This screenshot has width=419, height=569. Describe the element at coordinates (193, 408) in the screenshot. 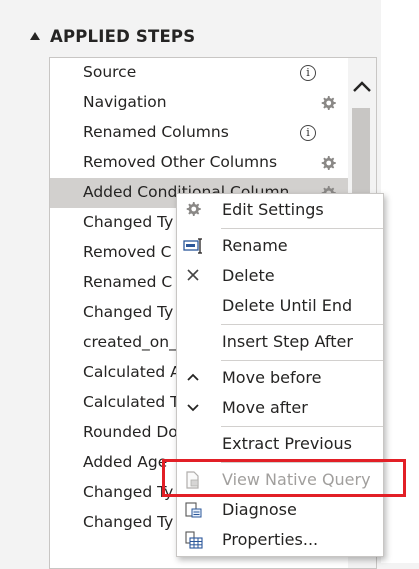

I see `chevron-down-icon` at that location.